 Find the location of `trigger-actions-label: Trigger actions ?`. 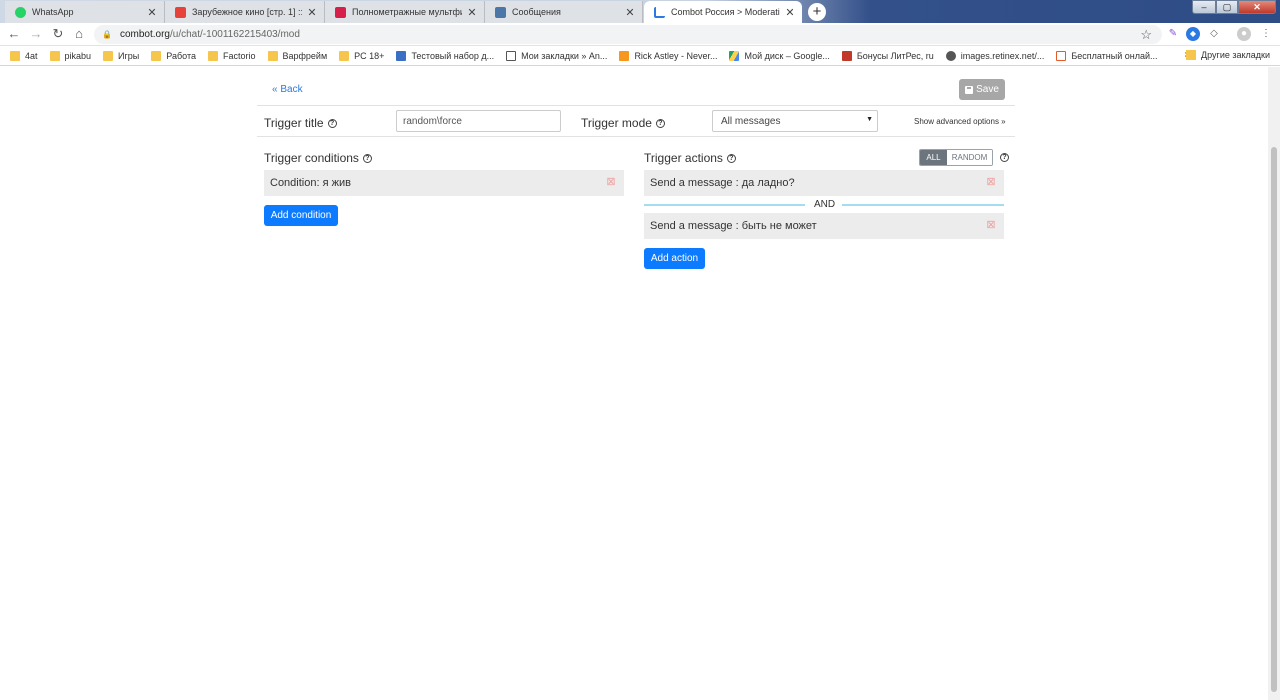

trigger-actions-label: Trigger actions ? is located at coordinates (690, 158).